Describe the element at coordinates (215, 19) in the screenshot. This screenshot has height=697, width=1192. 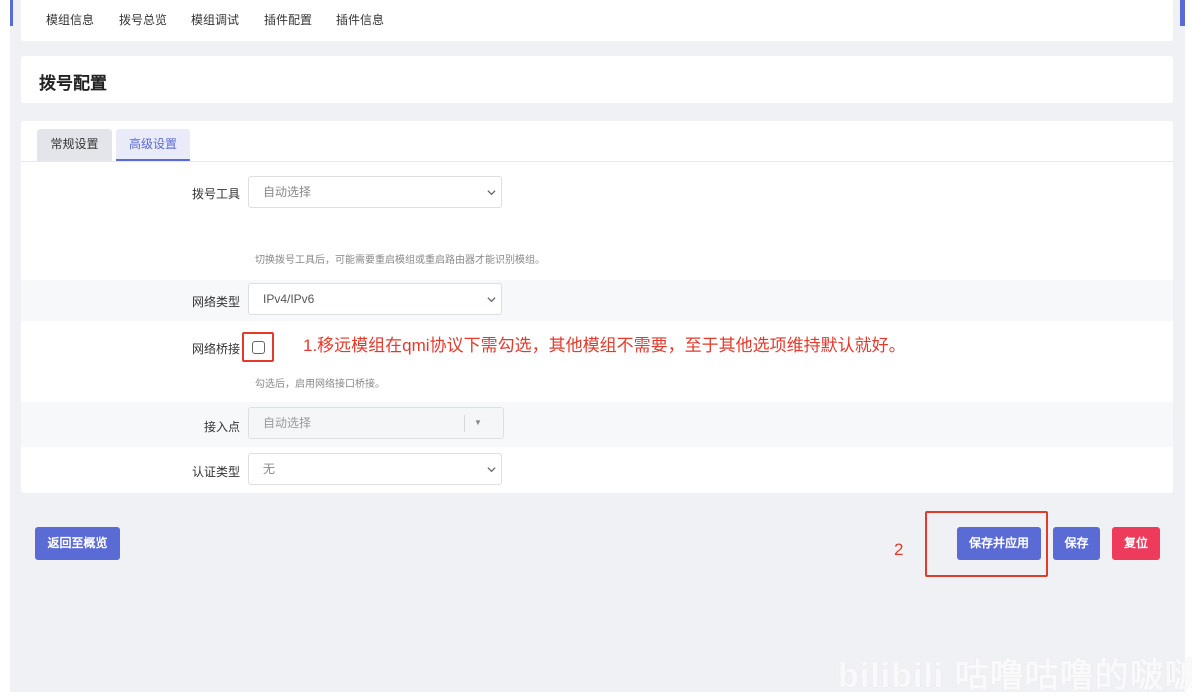
I see `nav-module-debug: 模组调试` at that location.